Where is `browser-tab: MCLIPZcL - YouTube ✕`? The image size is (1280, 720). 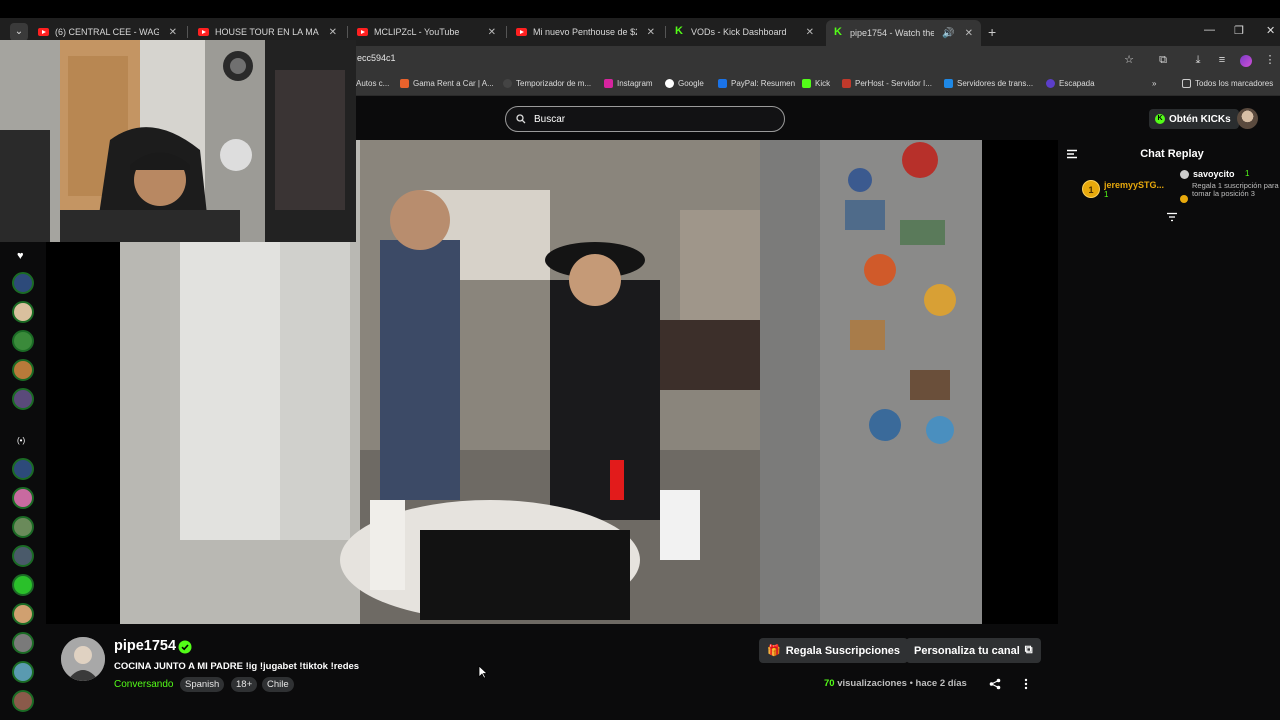
browser-tab: MCLIPZcL - YouTube ✕ is located at coordinates (426, 32).